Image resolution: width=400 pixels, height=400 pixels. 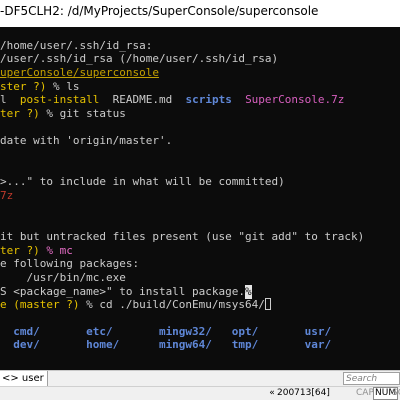 I want to click on terminal-text: post-install, so click(x=59, y=99).